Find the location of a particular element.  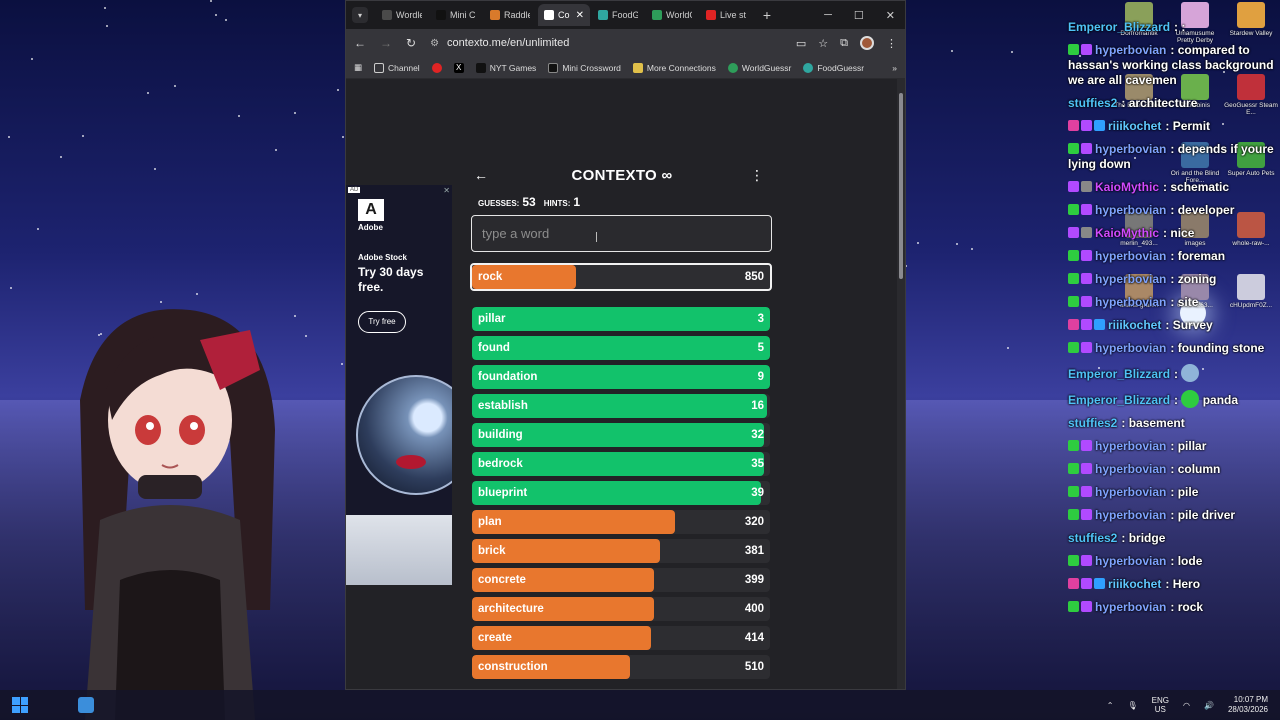

site-info-icon: ⚙ is located at coordinates (434, 43).